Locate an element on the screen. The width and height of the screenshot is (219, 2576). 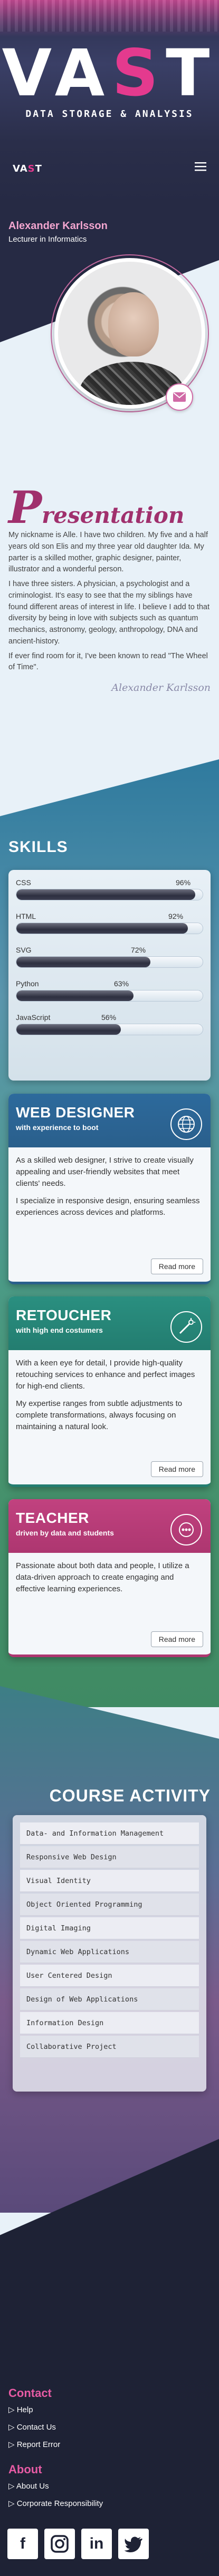
course-item: Dynamic Web Applications is located at coordinates (109, 1952).